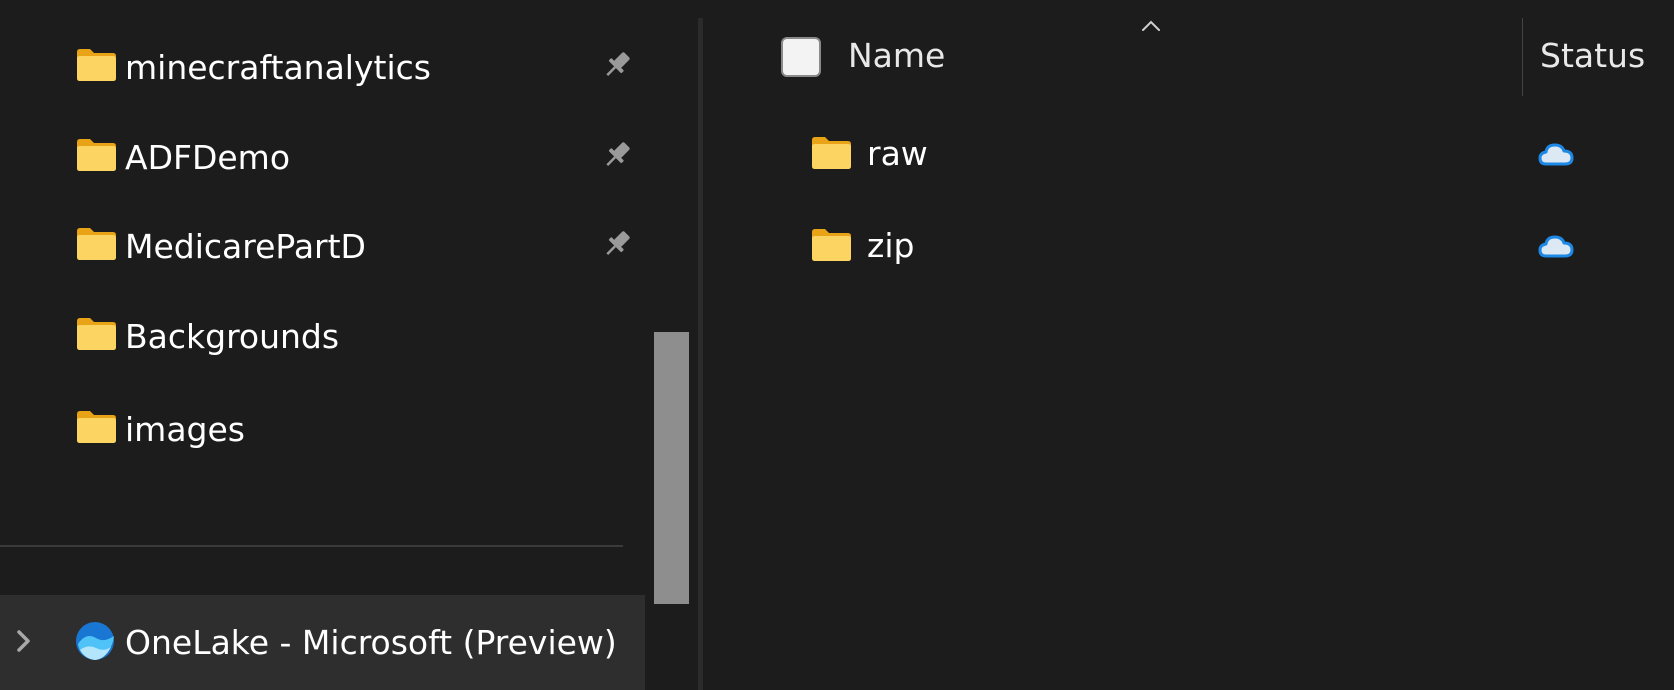 The height and width of the screenshot is (690, 1674). What do you see at coordinates (24, 643) in the screenshot?
I see `chevron-right-icon` at bounding box center [24, 643].